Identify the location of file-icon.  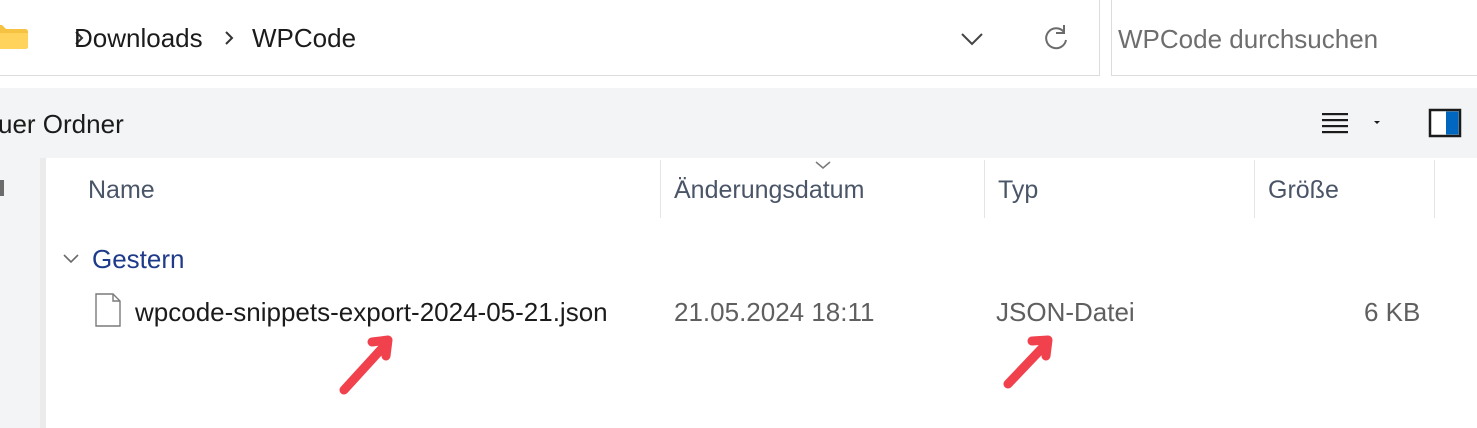
(108, 310).